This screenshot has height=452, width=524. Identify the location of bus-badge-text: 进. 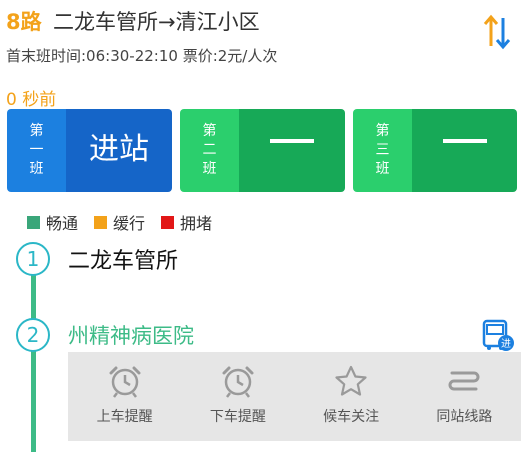
(506, 344).